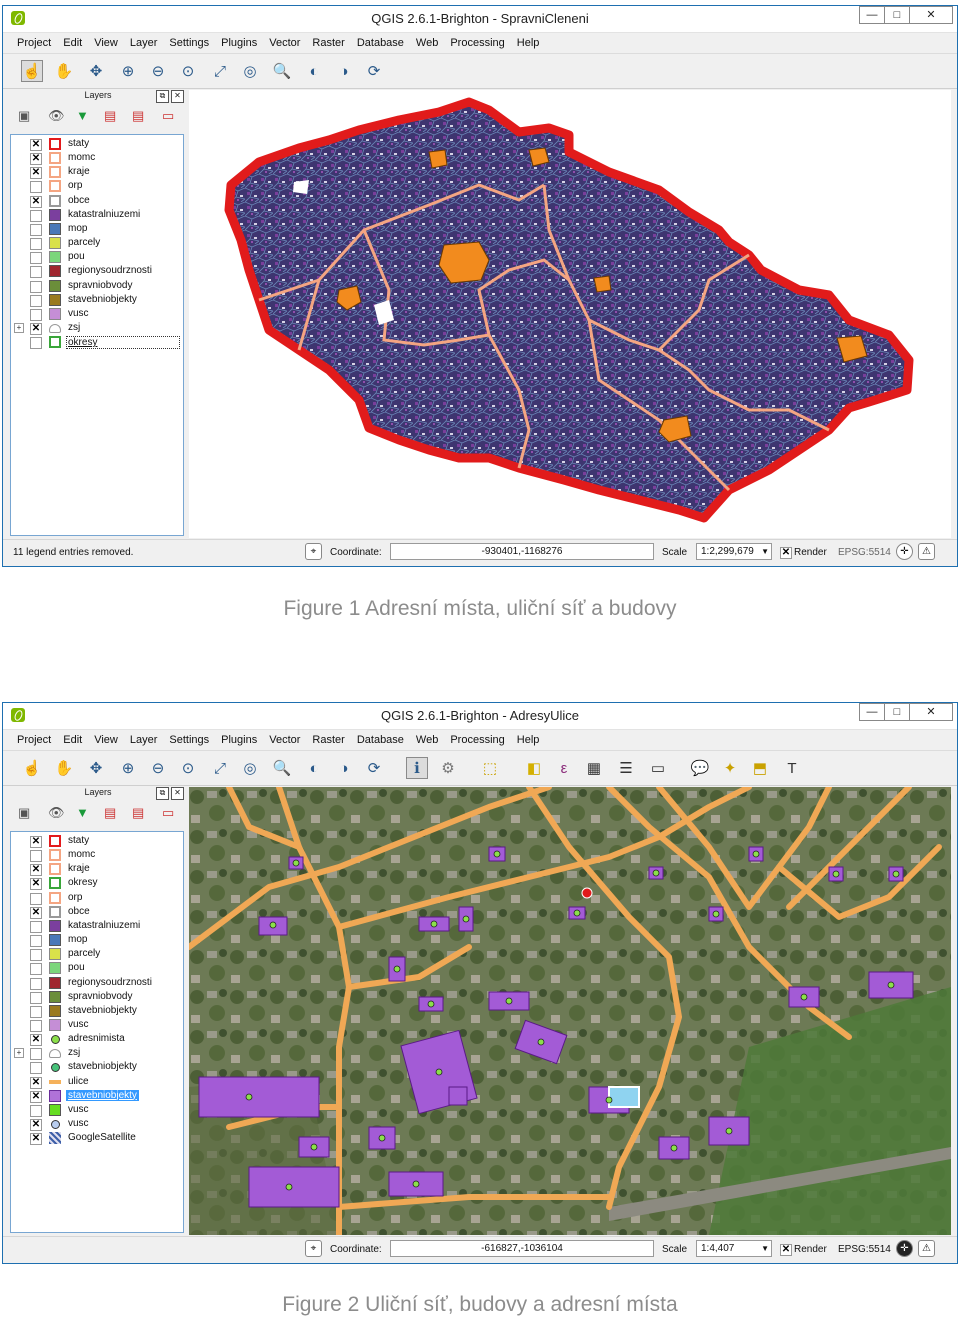 The image size is (960, 1317). I want to click on layer-row: ✕ kraje, so click(96, 173).